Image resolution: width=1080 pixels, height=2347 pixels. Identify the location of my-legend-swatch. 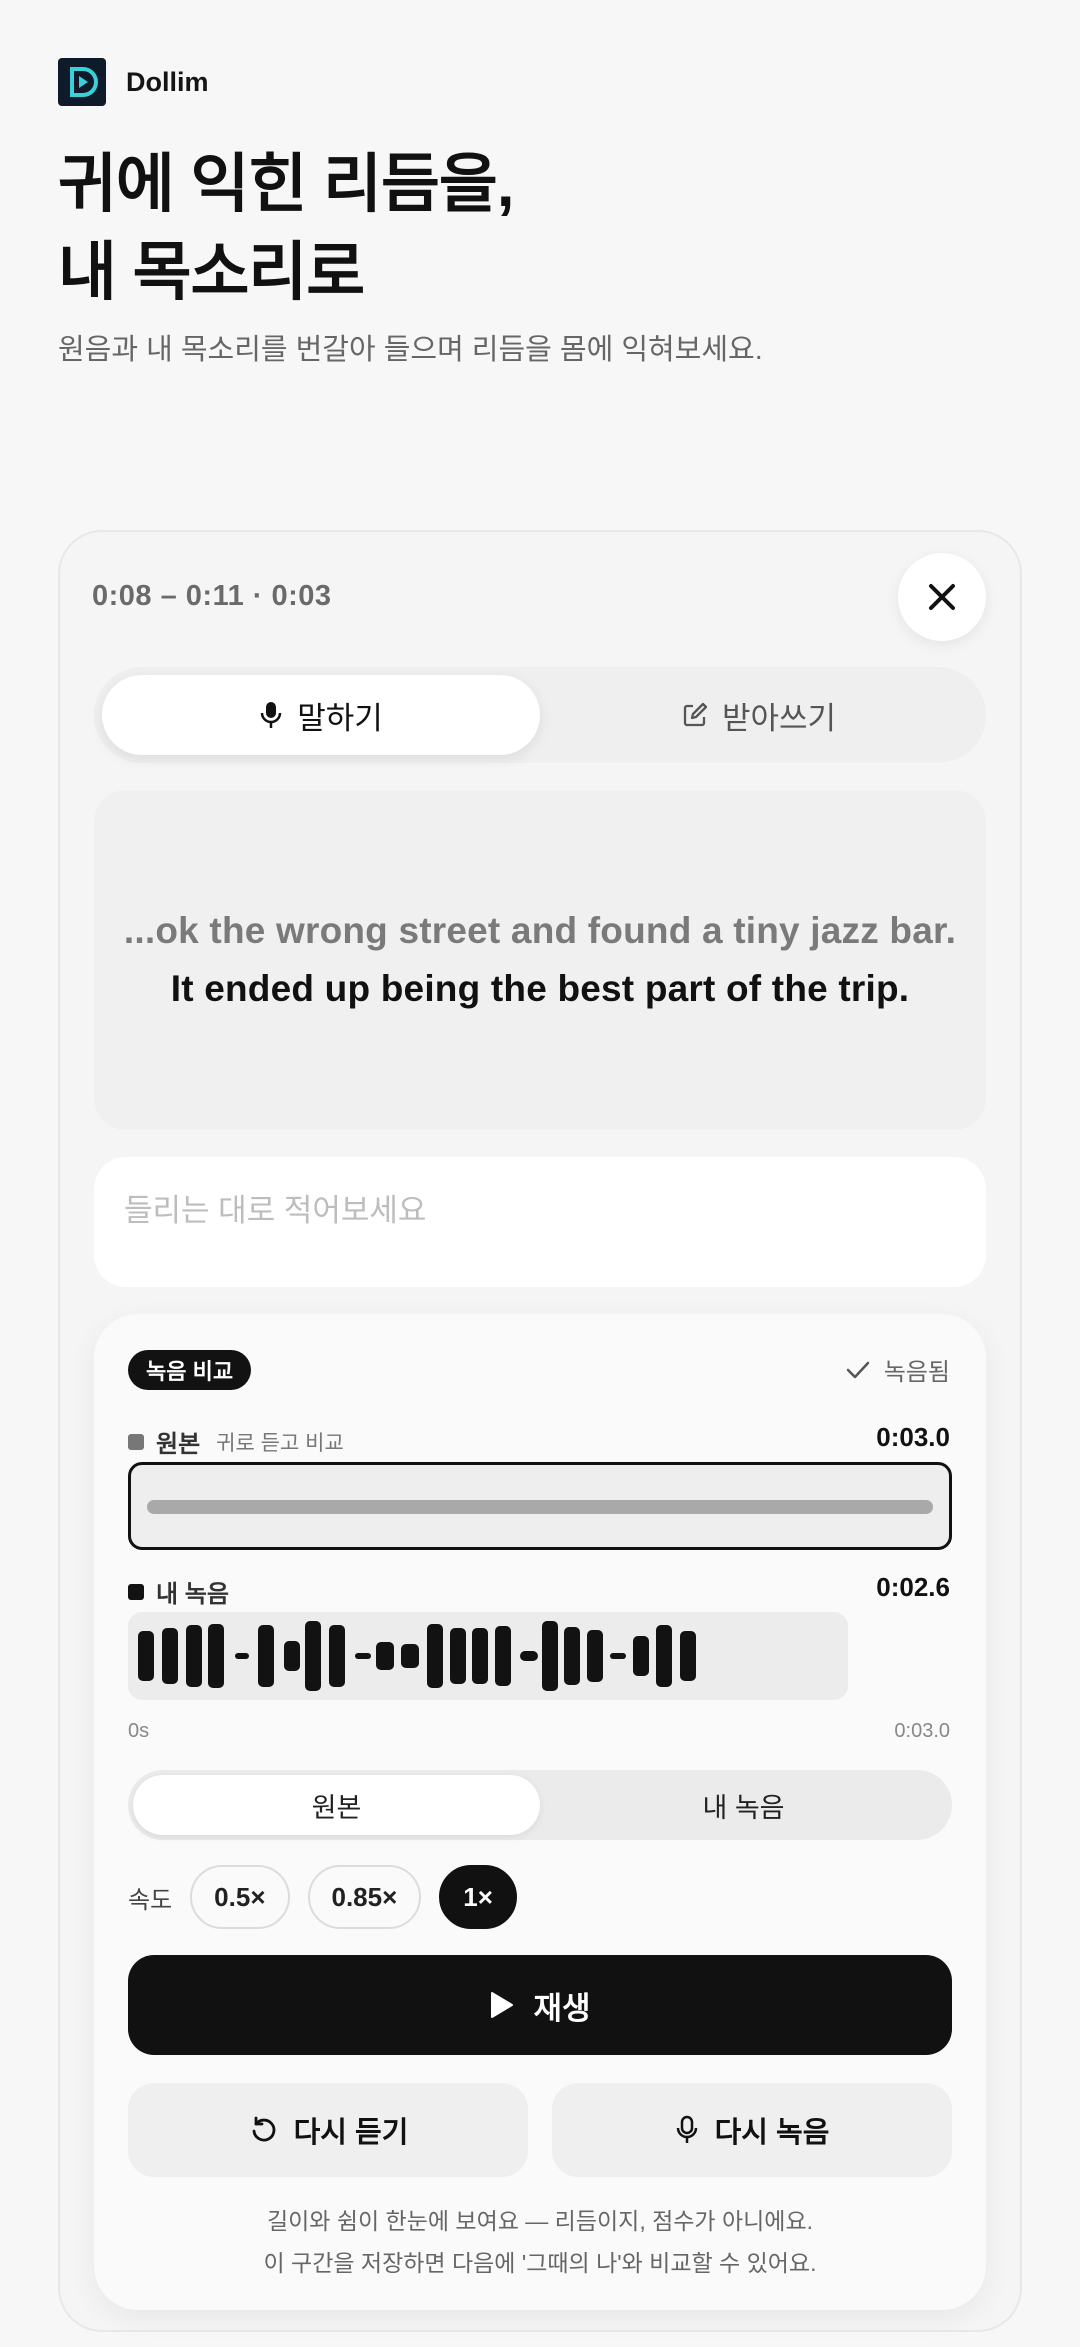
(136, 1591).